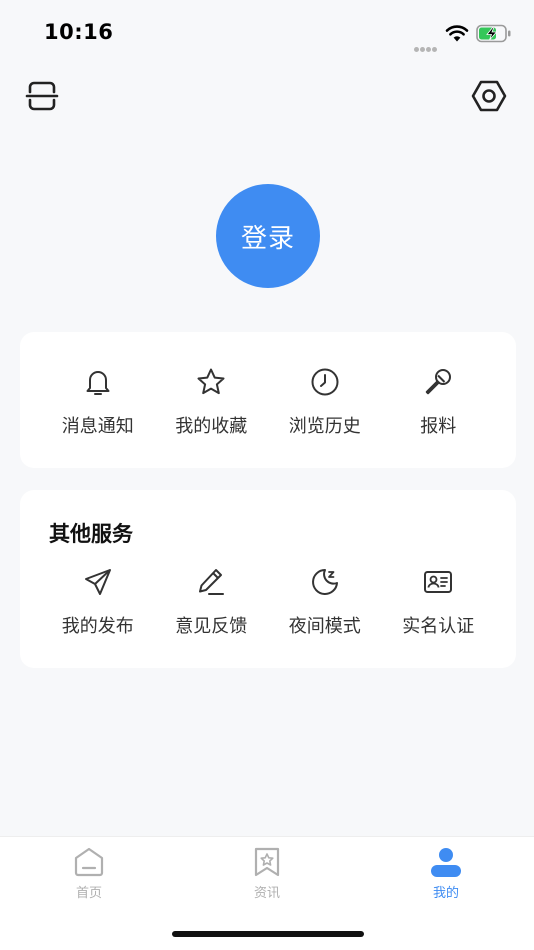 This screenshot has width=534, height=950. What do you see at coordinates (446, 862) in the screenshot?
I see `person-icon` at bounding box center [446, 862].